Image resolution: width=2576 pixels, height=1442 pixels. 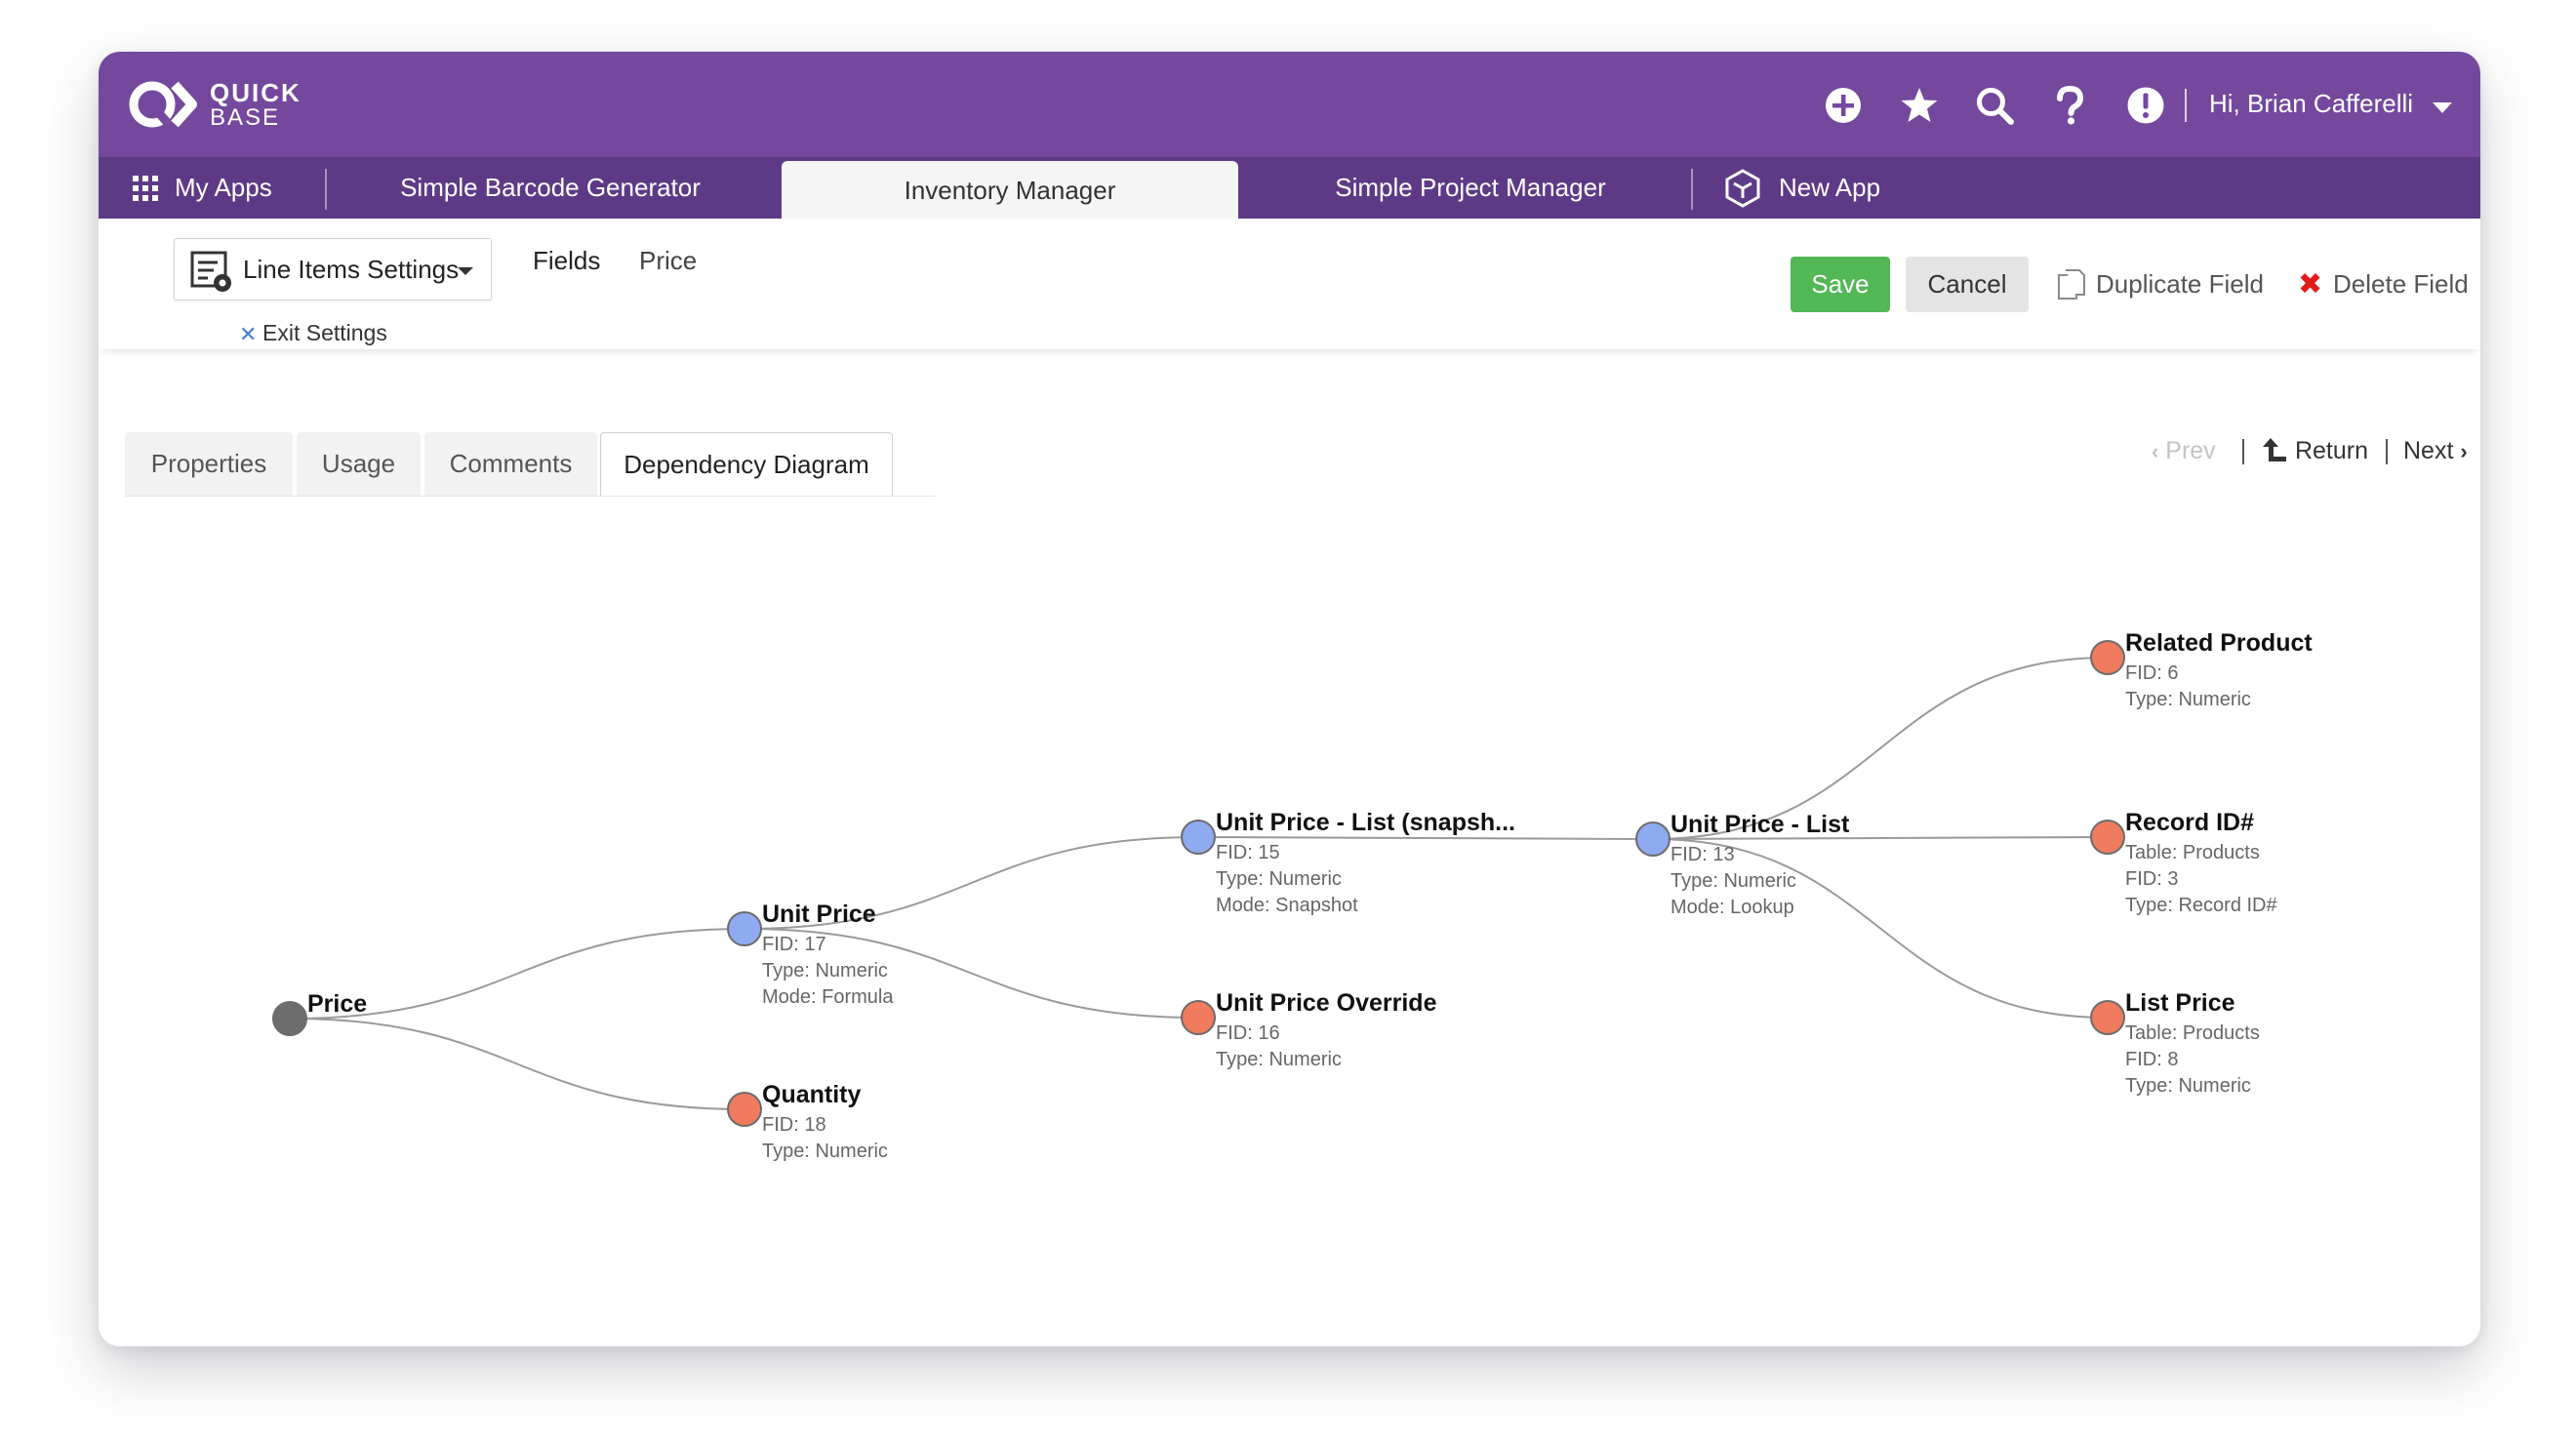 I want to click on node-detail: FID: 13, so click(x=1702, y=854).